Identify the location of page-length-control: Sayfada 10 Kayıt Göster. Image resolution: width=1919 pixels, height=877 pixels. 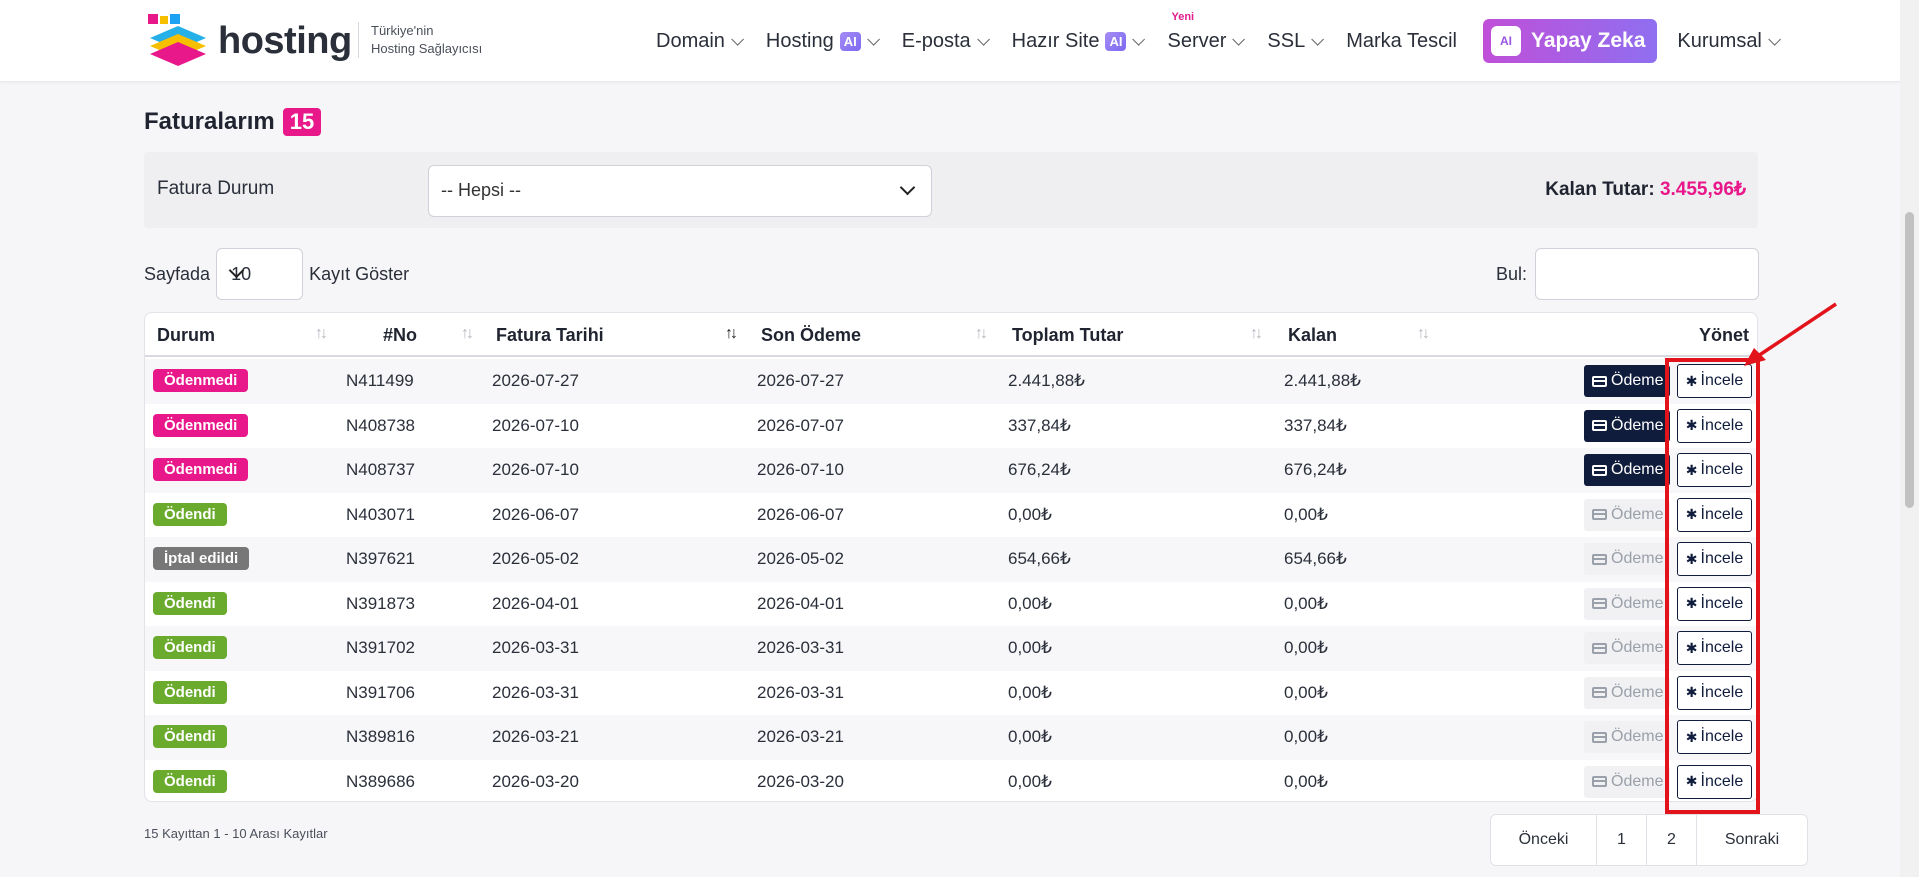
(276, 274).